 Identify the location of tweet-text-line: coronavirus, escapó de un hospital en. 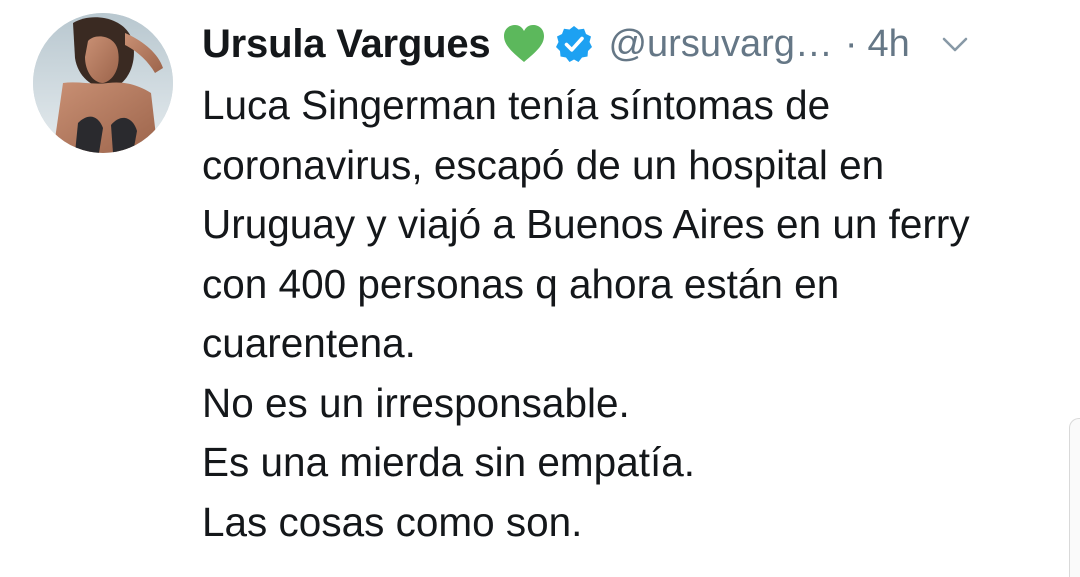
(543, 164).